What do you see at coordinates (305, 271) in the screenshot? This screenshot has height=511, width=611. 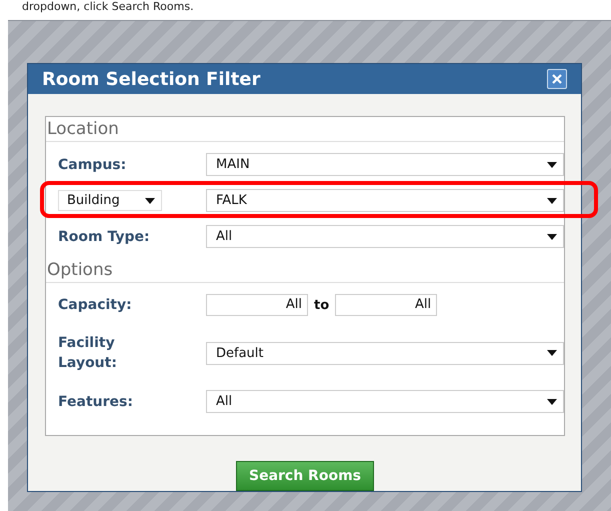 I see `section-legend: Options` at bounding box center [305, 271].